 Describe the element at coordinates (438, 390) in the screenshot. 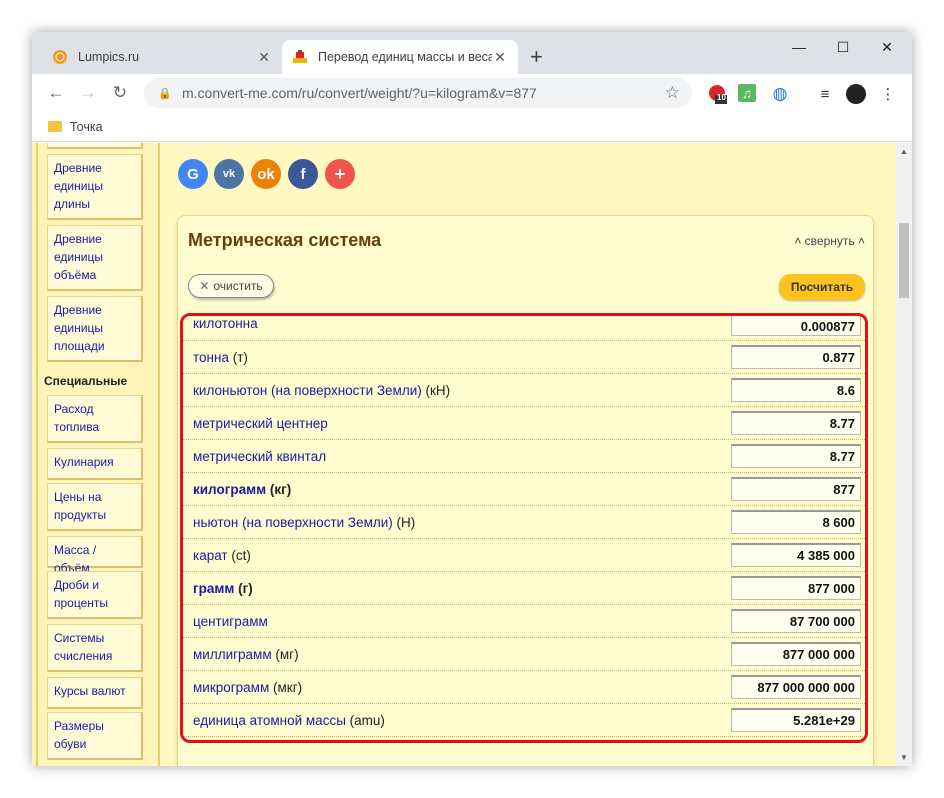

I see `unit-symbol: (кН)` at that location.